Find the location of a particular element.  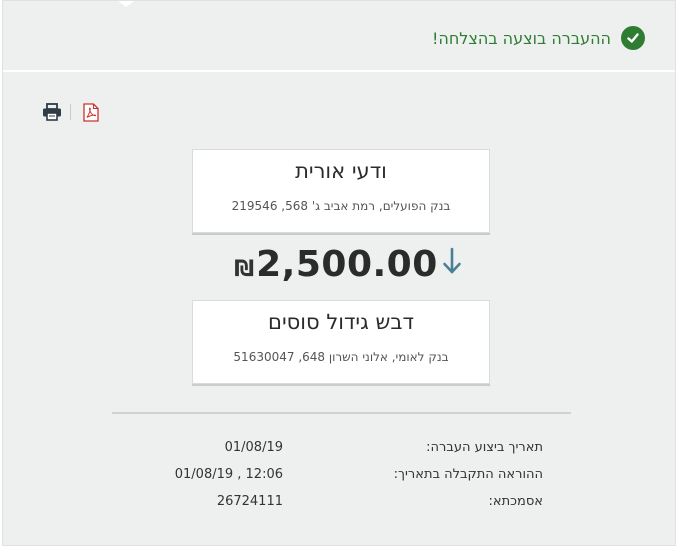

execution-date-value: 01/08/19 is located at coordinates (253, 447).